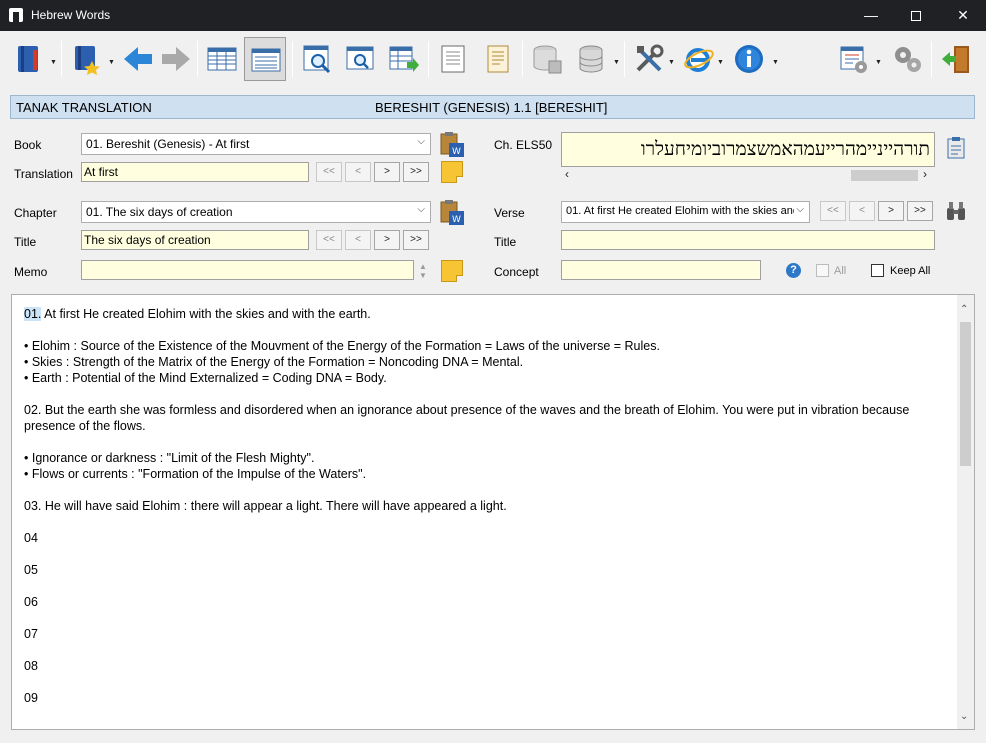 The image size is (986, 743). Describe the element at coordinates (31, 698) in the screenshot. I see `text-line: 09` at that location.